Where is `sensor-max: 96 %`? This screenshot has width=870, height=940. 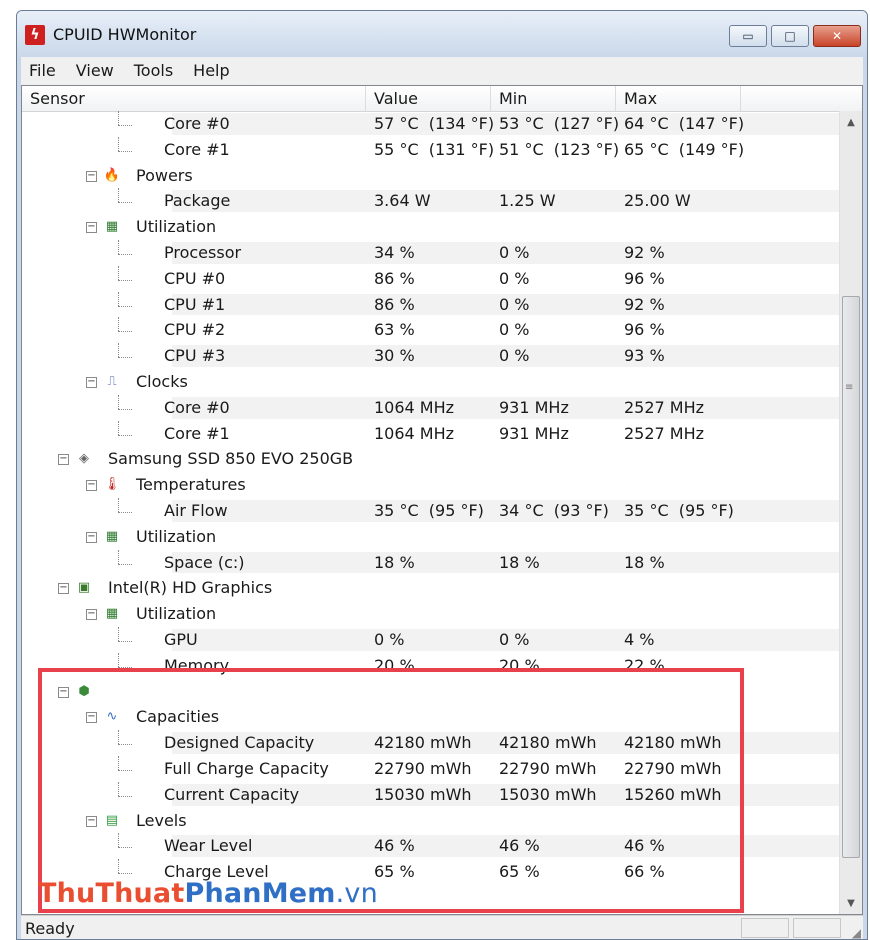 sensor-max: 96 % is located at coordinates (644, 278).